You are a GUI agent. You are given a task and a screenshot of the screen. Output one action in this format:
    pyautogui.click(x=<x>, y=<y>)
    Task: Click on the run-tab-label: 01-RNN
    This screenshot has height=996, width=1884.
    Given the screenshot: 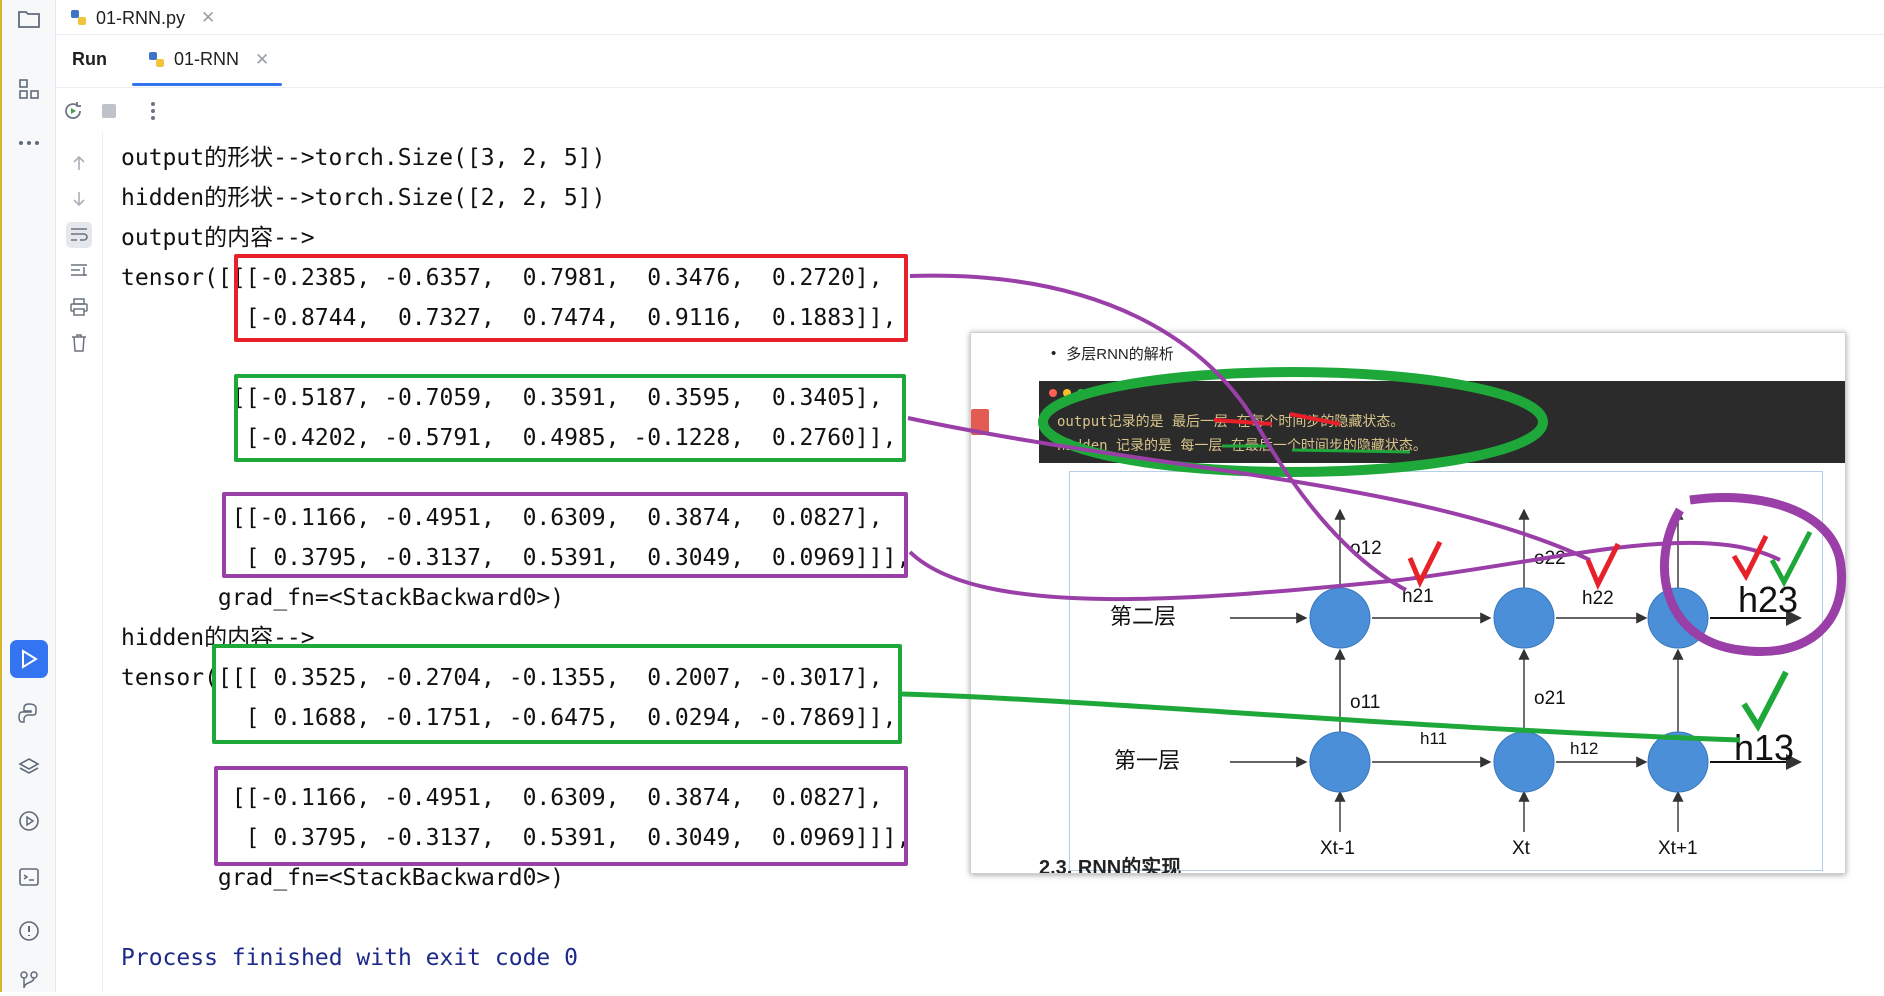 What is the action you would take?
    pyautogui.click(x=207, y=59)
    